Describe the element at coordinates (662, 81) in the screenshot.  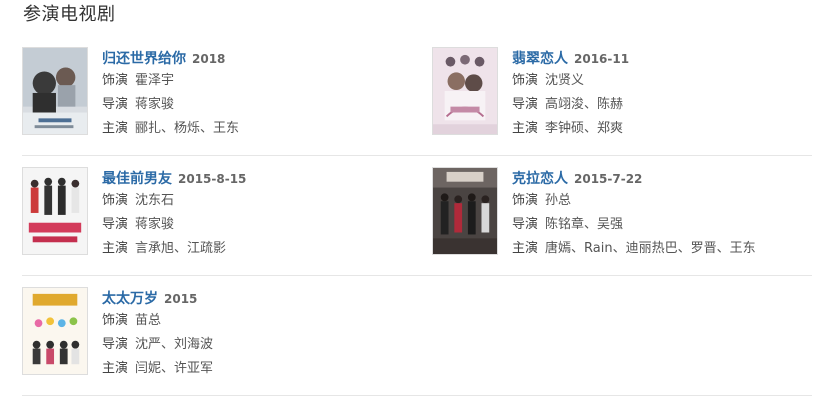
I see `role-line: 饰演 沈贤义` at that location.